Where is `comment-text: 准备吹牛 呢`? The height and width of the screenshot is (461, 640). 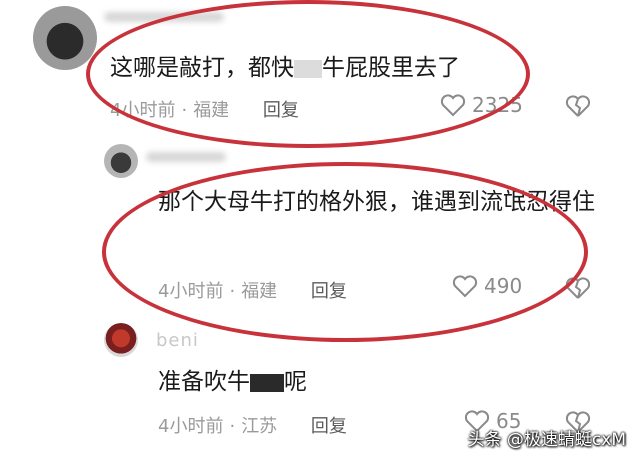
comment-text: 准备吹牛 呢 is located at coordinates (232, 382).